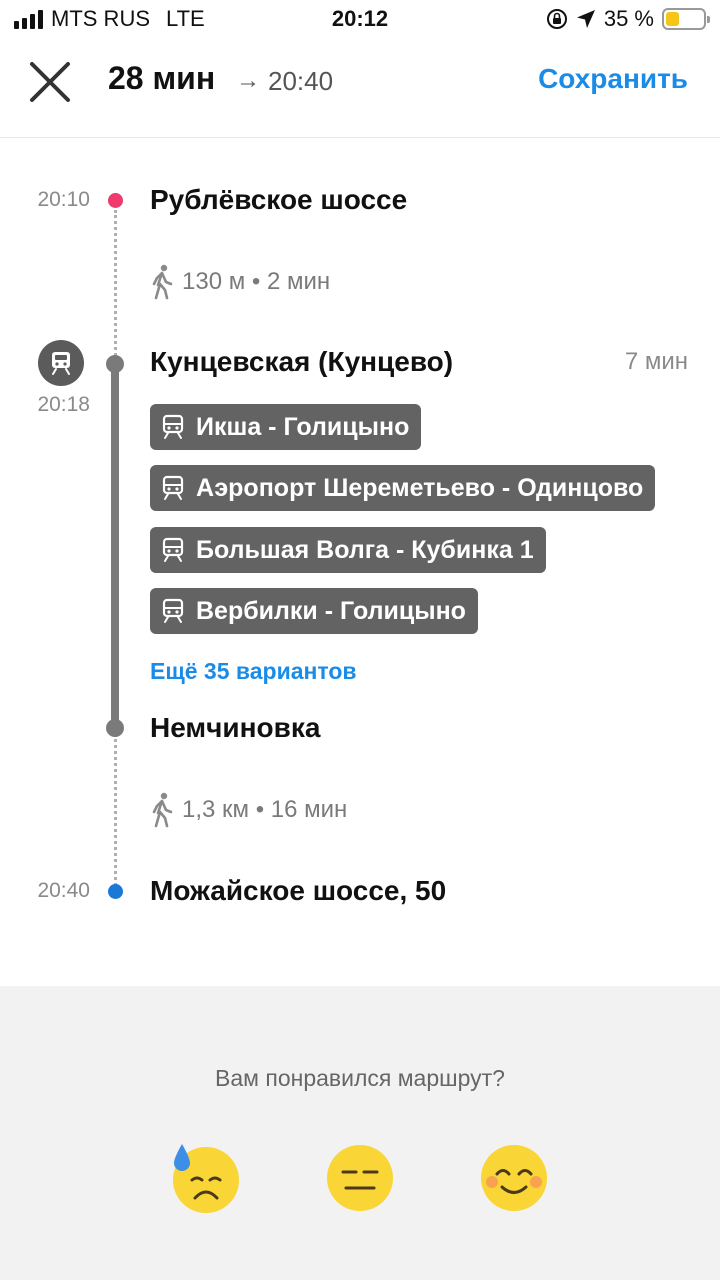 The width and height of the screenshot is (720, 1280). Describe the element at coordinates (253, 671) in the screenshot. I see `more-variants-link: Ещё 35 вариантов` at that location.